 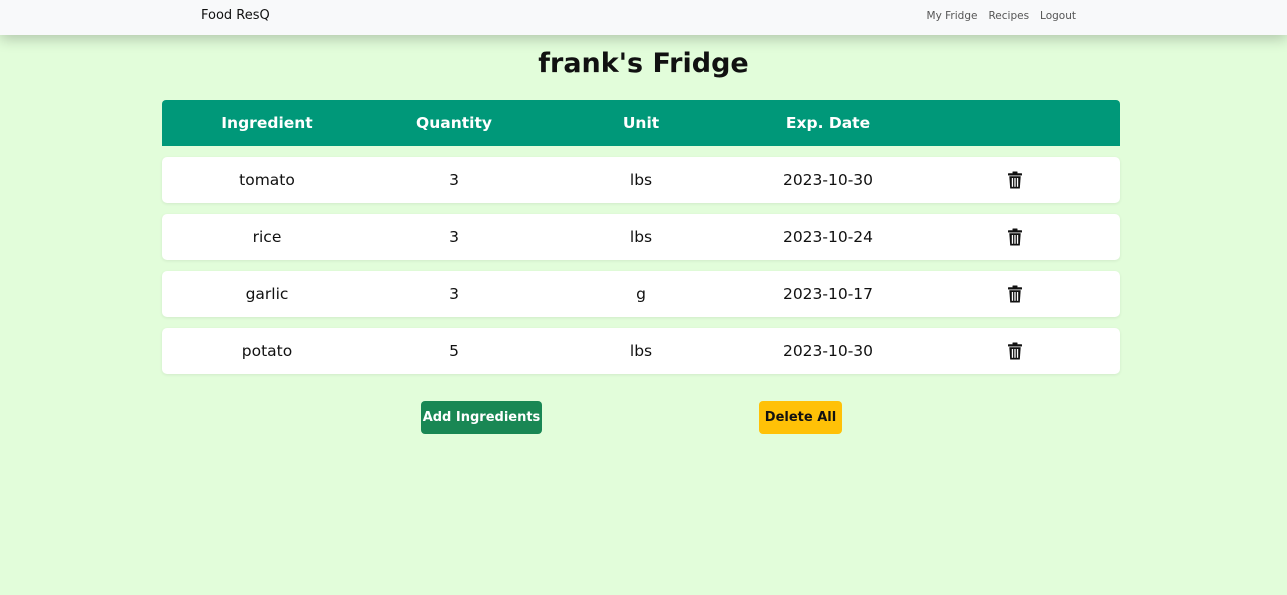 I want to click on nav-link-logout: Logout, so click(x=1058, y=16).